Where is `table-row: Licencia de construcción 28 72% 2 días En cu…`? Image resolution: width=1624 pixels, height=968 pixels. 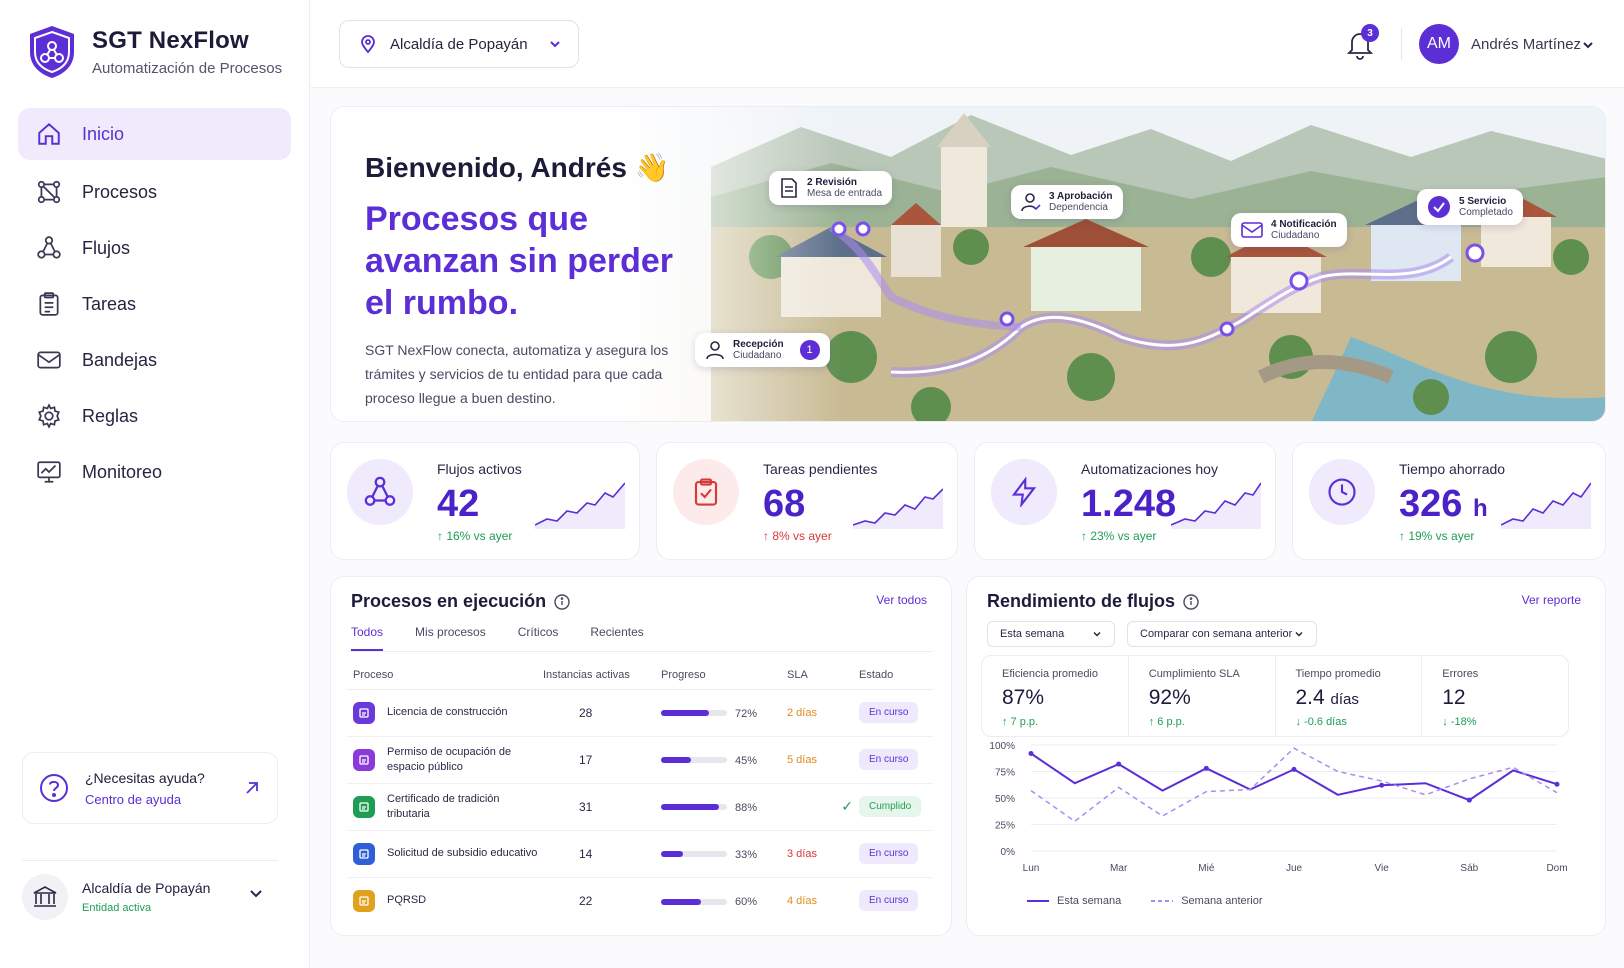
table-row: Licencia de construcción 28 72% 2 días En cu… is located at coordinates (640, 713).